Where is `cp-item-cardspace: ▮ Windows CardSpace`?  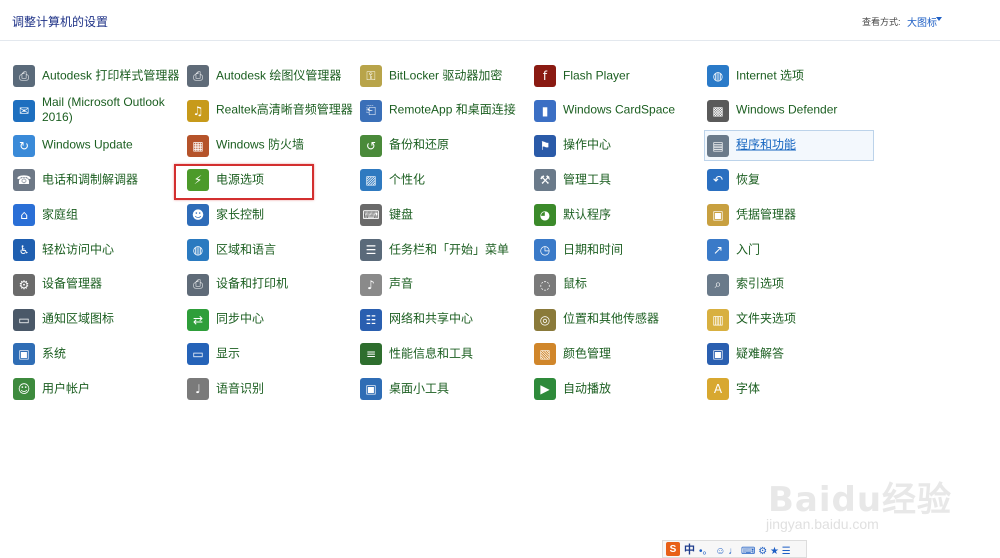
cp-item-cardspace: ▮ Windows CardSpace is located at coordinates (612, 110).